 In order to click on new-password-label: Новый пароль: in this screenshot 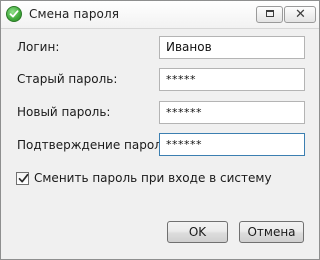, I will do `click(64, 112)`.